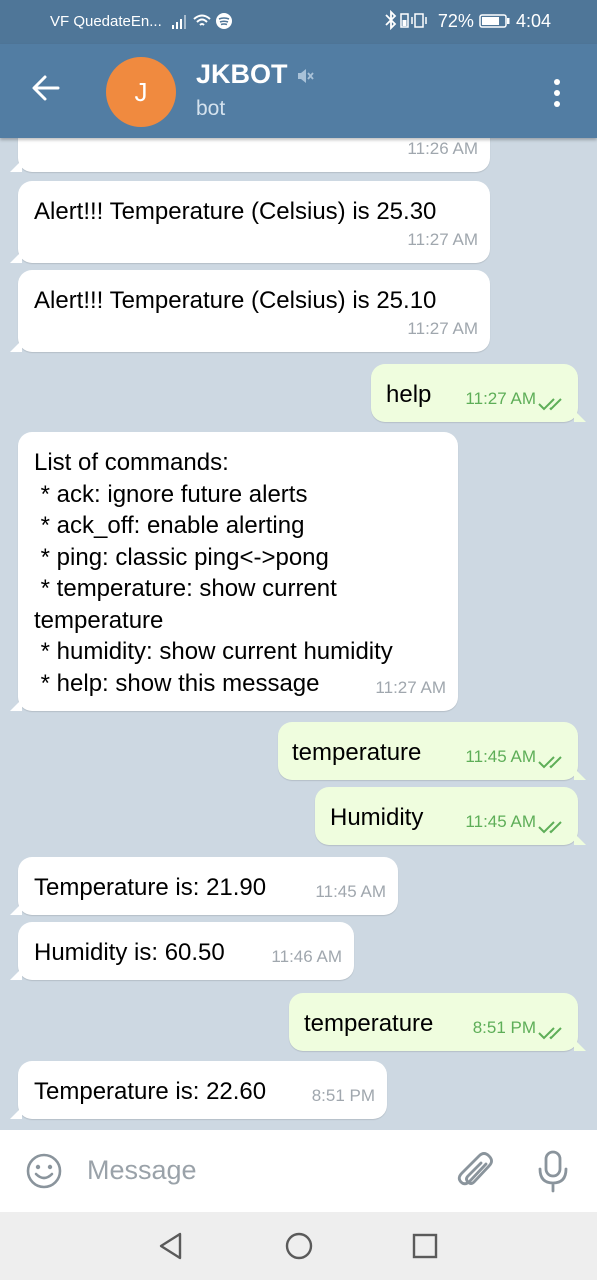  I want to click on message-bubble: 11:26 AM, so click(250, 155).